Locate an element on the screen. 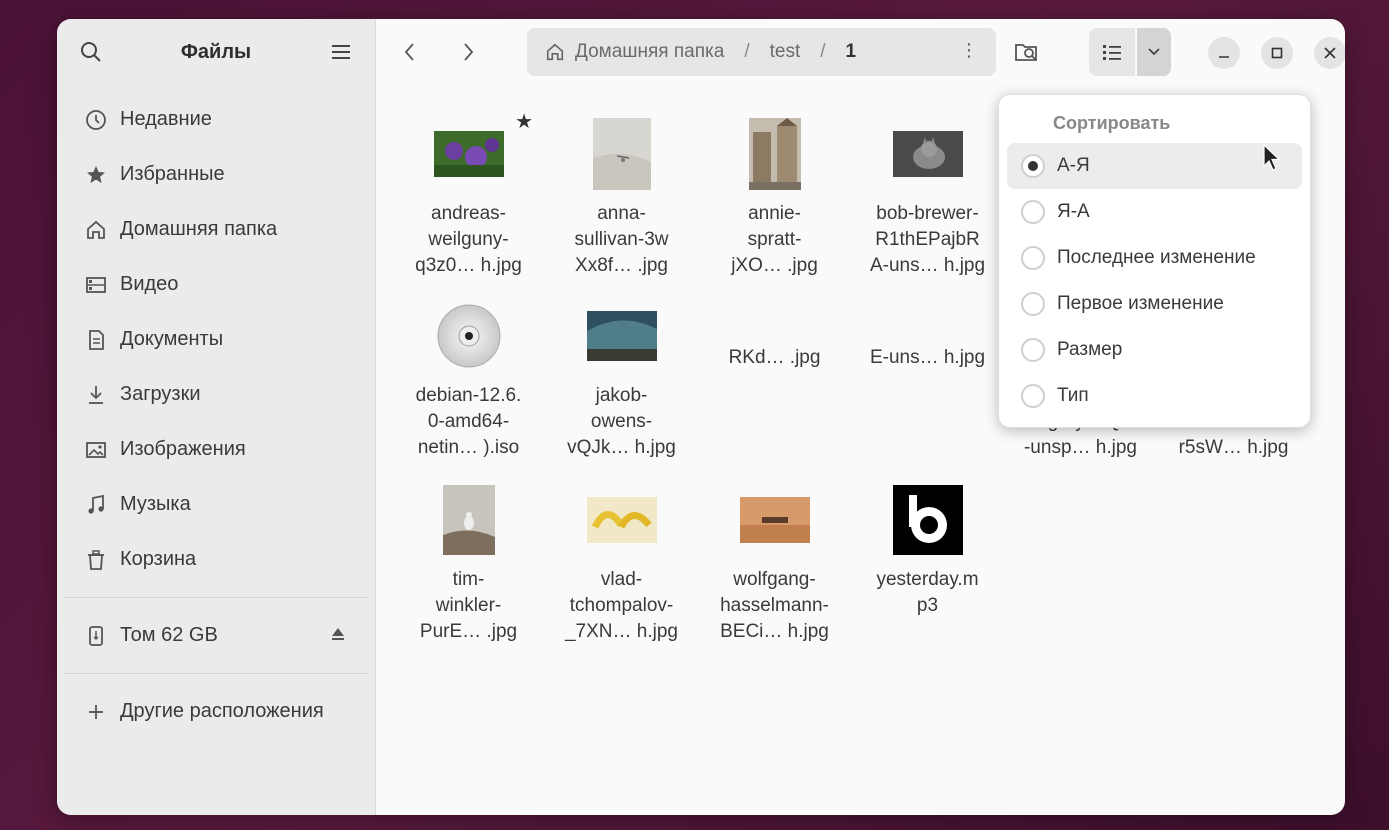 This screenshot has height=830, width=1389. back-button is located at coordinates (410, 52).